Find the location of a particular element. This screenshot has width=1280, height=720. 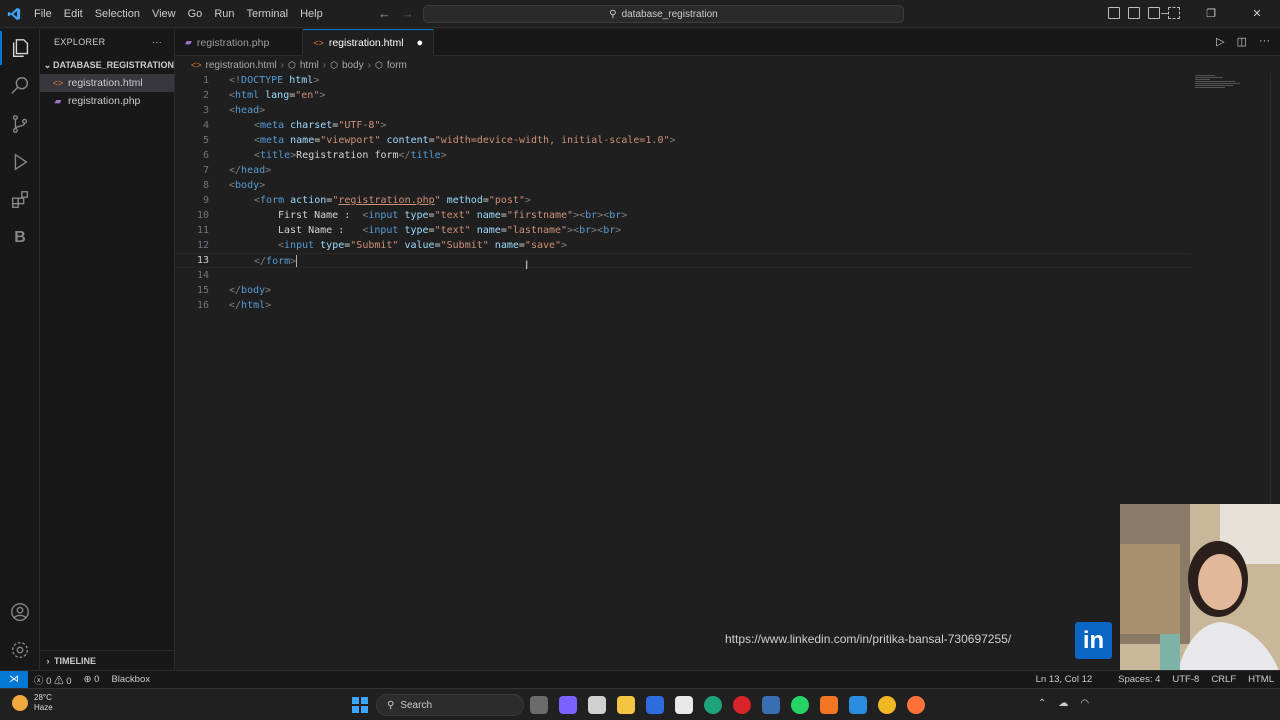

line-number: 3 is located at coordinates (205, 110).